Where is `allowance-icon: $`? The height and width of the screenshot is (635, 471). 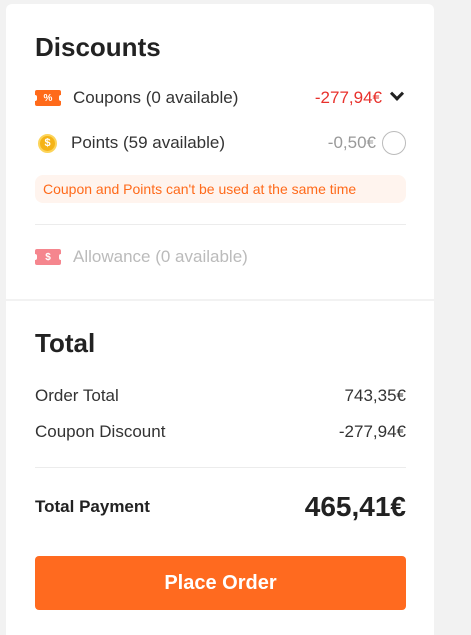 allowance-icon: $ is located at coordinates (48, 257).